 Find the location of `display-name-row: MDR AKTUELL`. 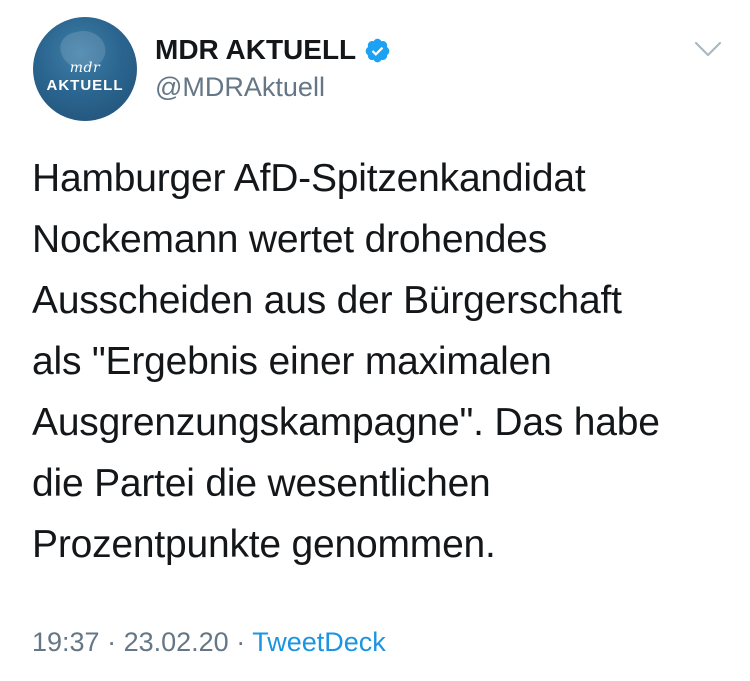

display-name-row: MDR AKTUELL is located at coordinates (273, 50).